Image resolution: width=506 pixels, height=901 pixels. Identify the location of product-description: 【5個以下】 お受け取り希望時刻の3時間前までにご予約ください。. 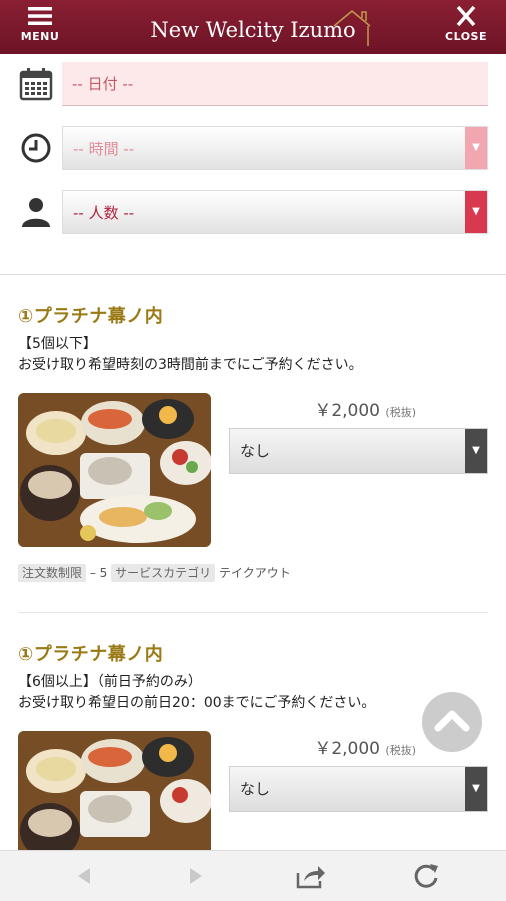
(253, 355).